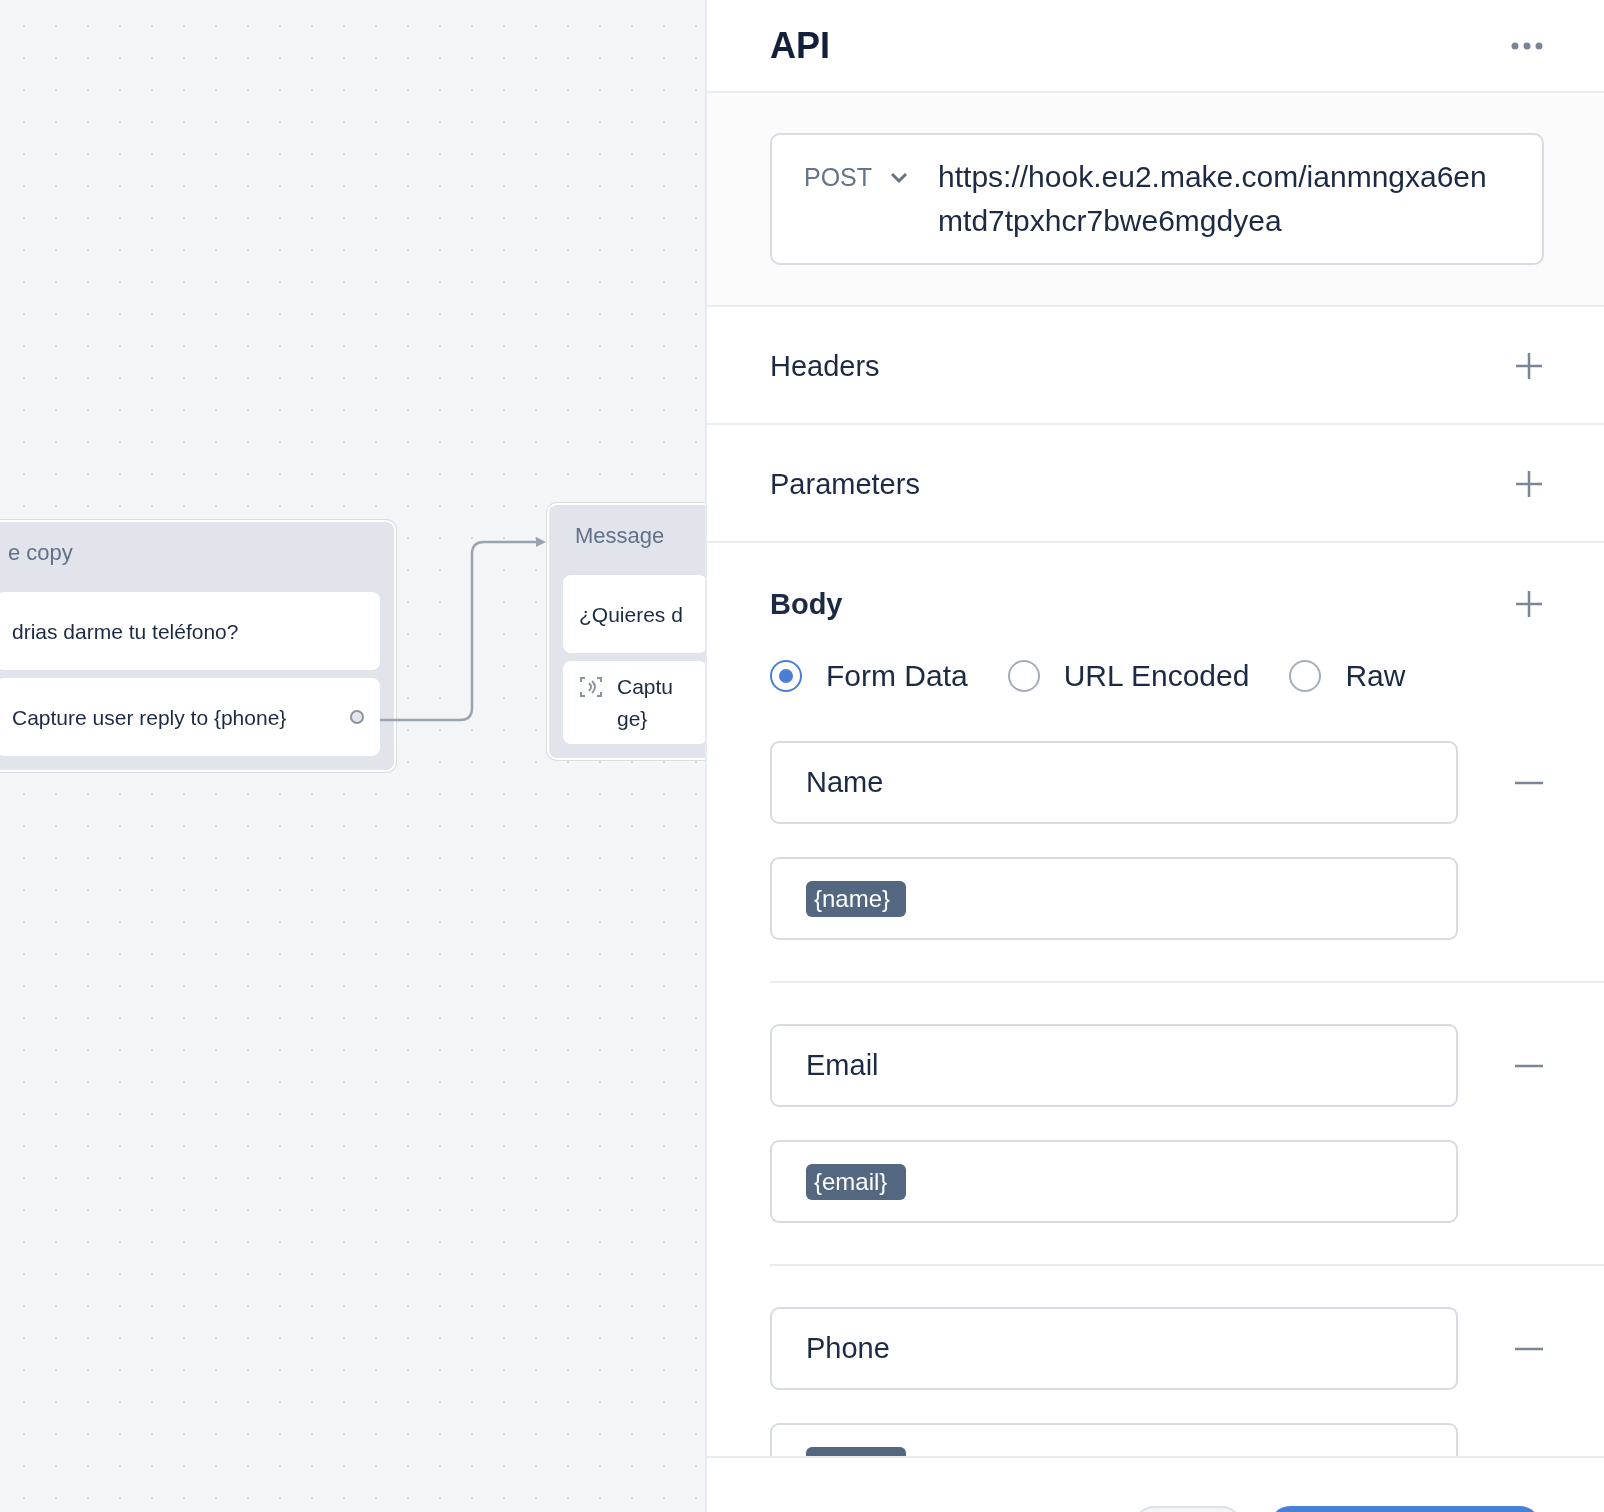 This screenshot has height=1512, width=1604. What do you see at coordinates (806, 604) in the screenshot?
I see `section-title: Body` at bounding box center [806, 604].